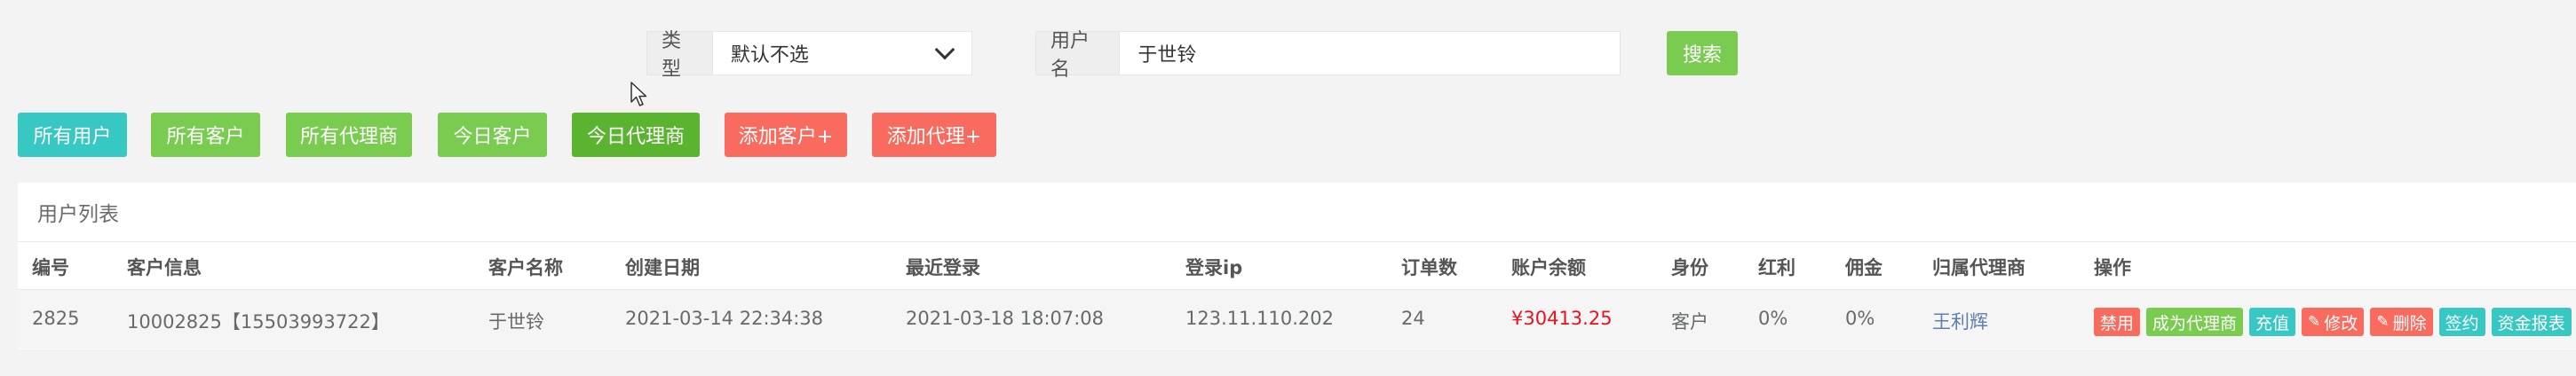  I want to click on chevron-down-icon, so click(945, 49).